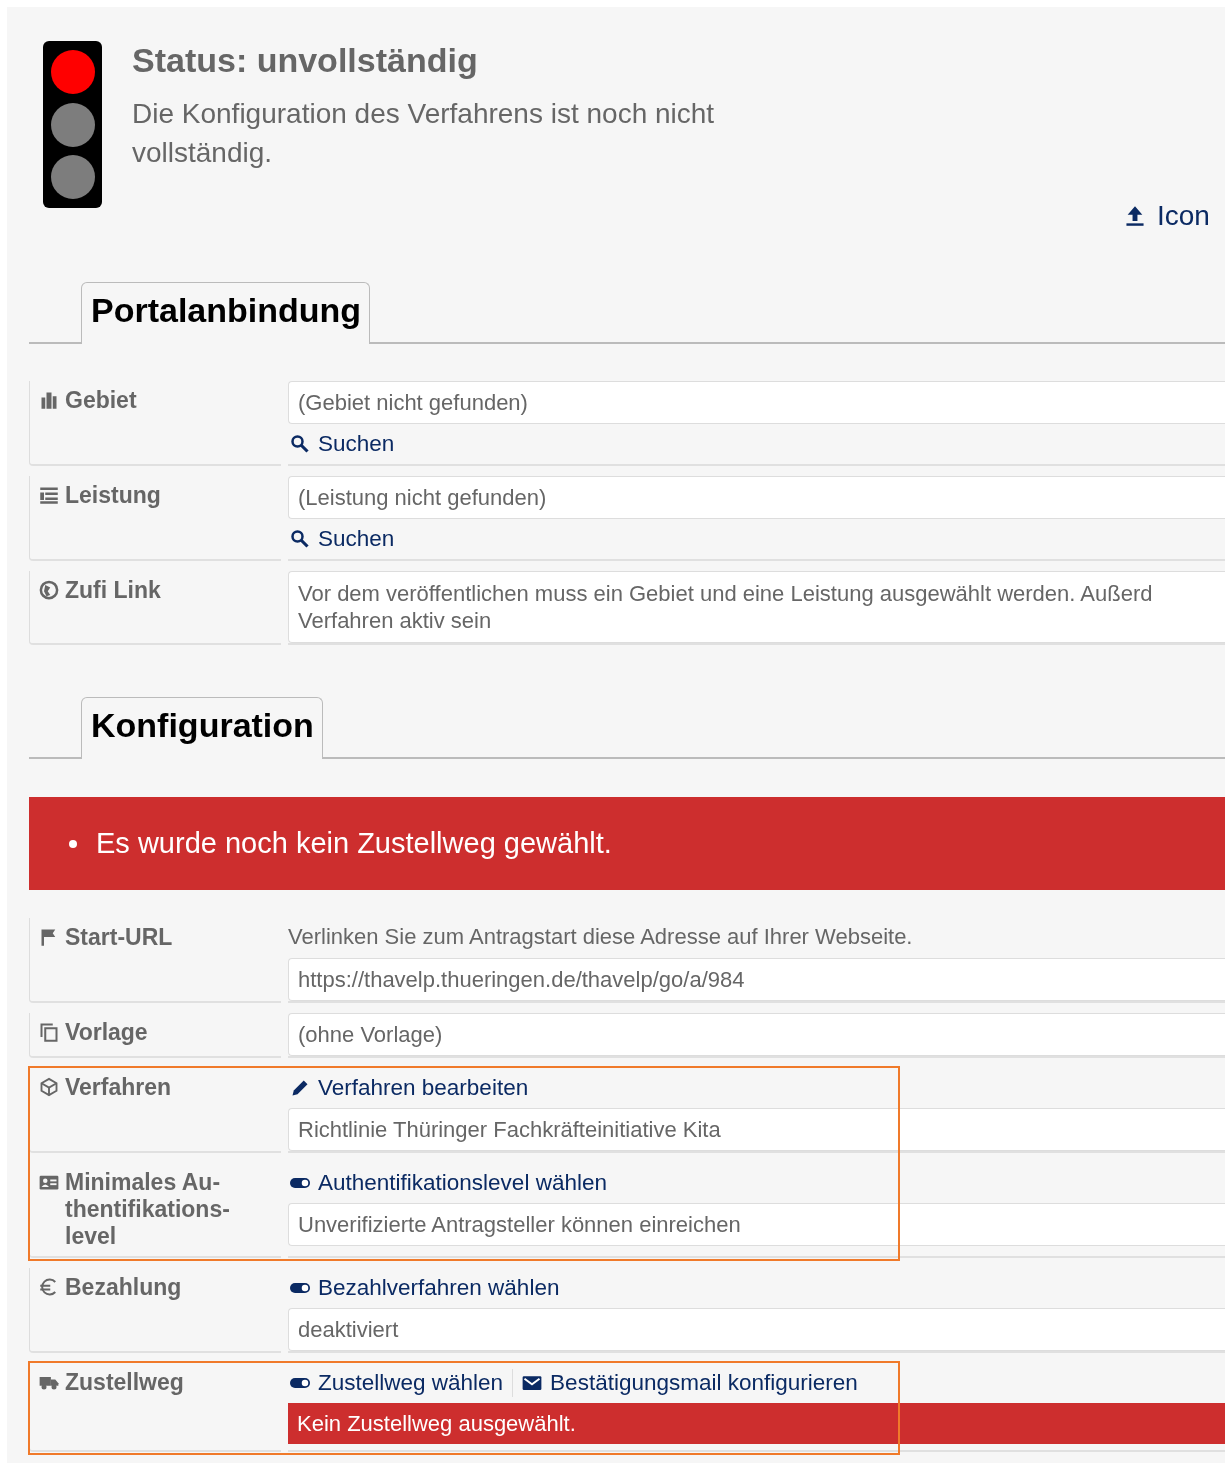 The height and width of the screenshot is (1463, 1225). Describe the element at coordinates (756, 1224) in the screenshot. I see `input-field: Unverifizierte Antragsteller können einreichen` at that location.